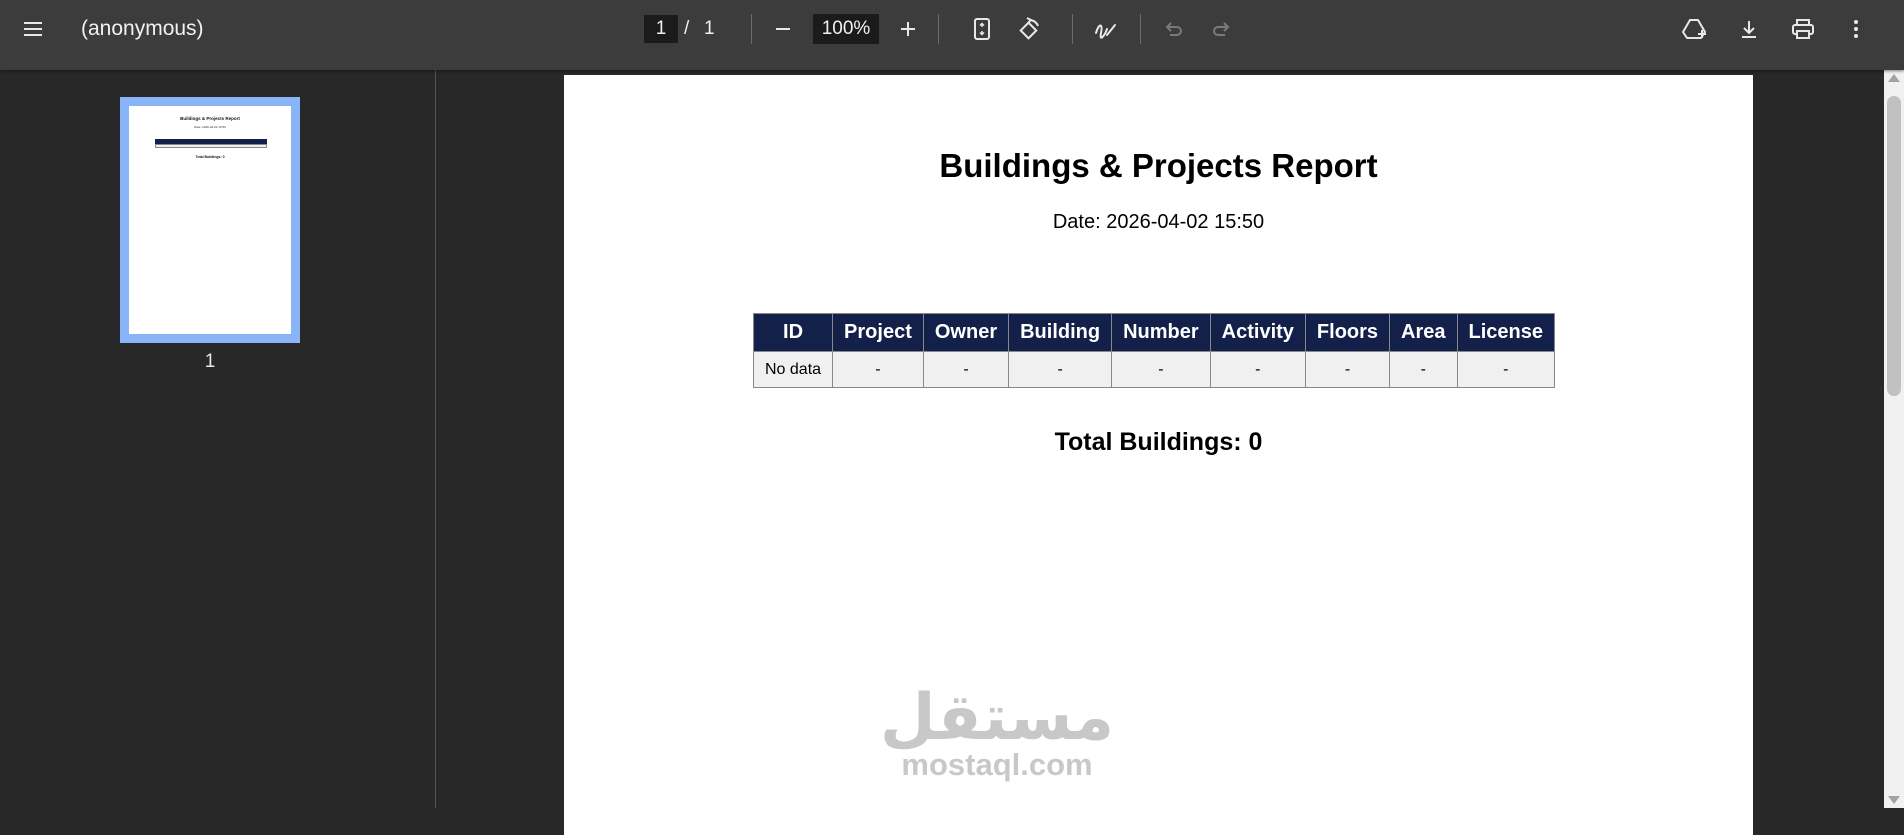  I want to click on thumbnail-table-row, so click(211, 146).